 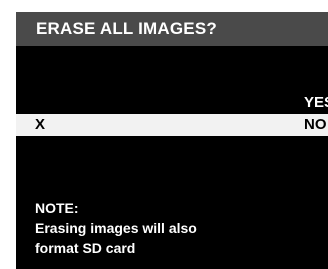 I want to click on selection-cursor-icon: X, so click(x=40, y=124).